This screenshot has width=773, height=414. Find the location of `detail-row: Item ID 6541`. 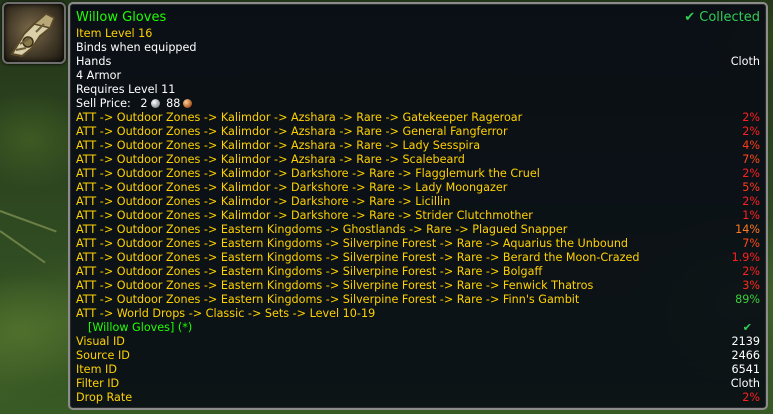

detail-row: Item ID 6541 is located at coordinates (418, 370).